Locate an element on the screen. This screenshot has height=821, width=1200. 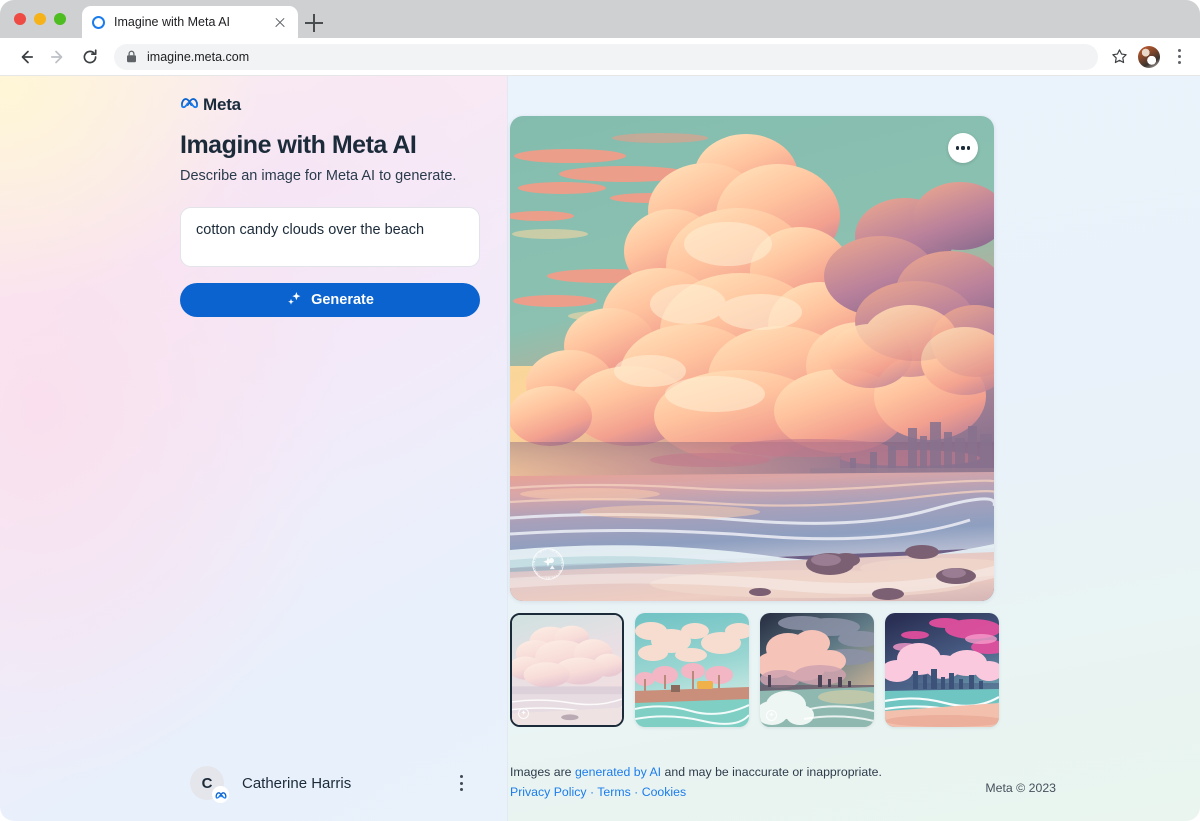
minimize-window-button is located at coordinates (40, 19).